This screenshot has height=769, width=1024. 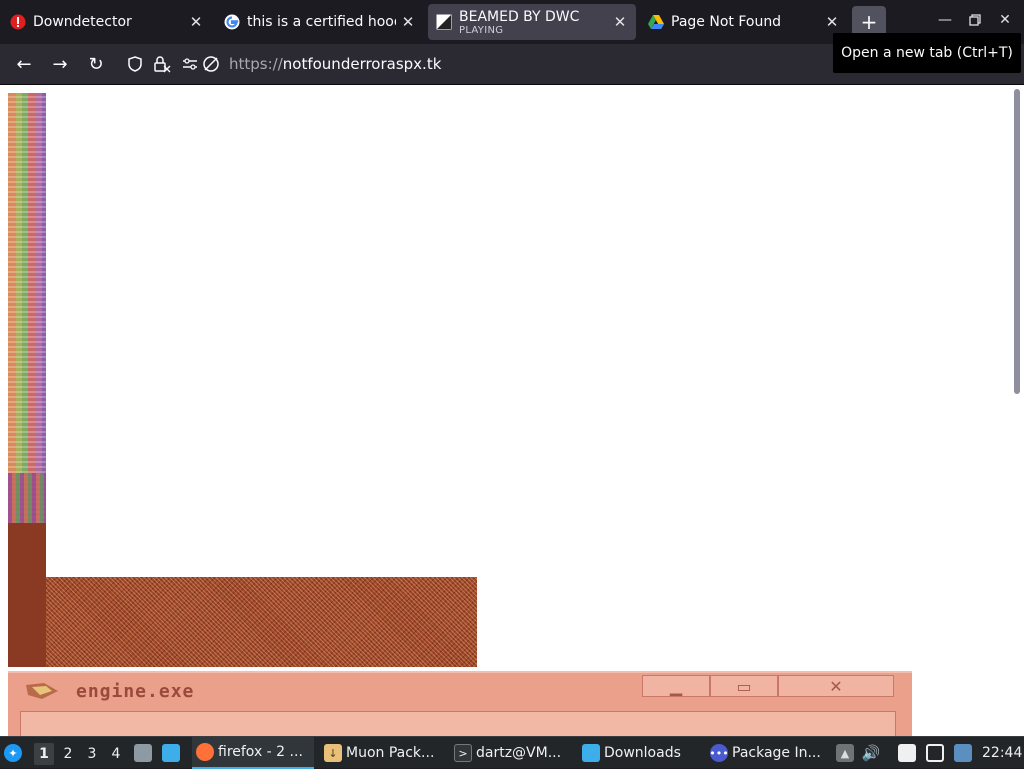 I want to click on show-desktop-icon, so click(x=171, y=753).